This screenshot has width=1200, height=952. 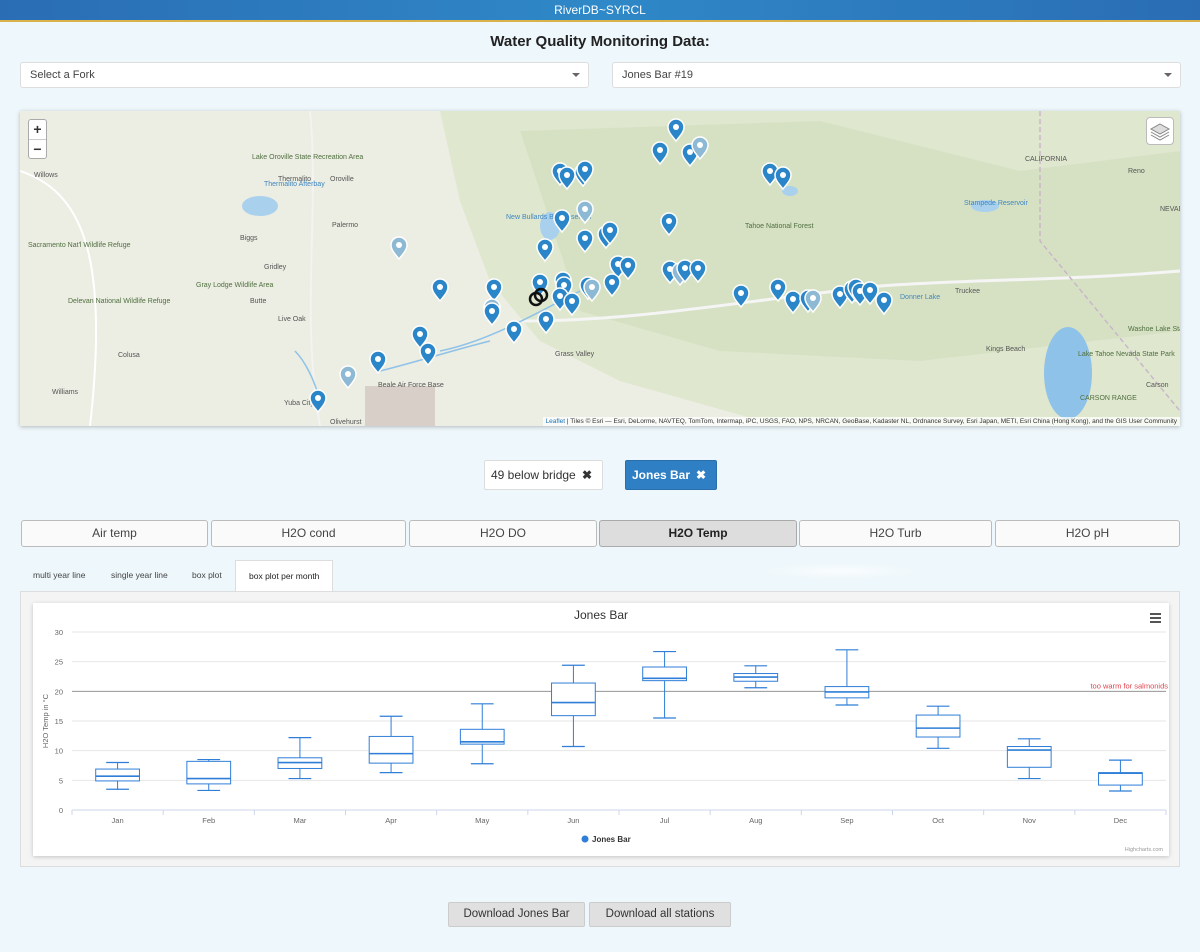 What do you see at coordinates (59, 662) in the screenshot?
I see `y-tick-label: 25` at bounding box center [59, 662].